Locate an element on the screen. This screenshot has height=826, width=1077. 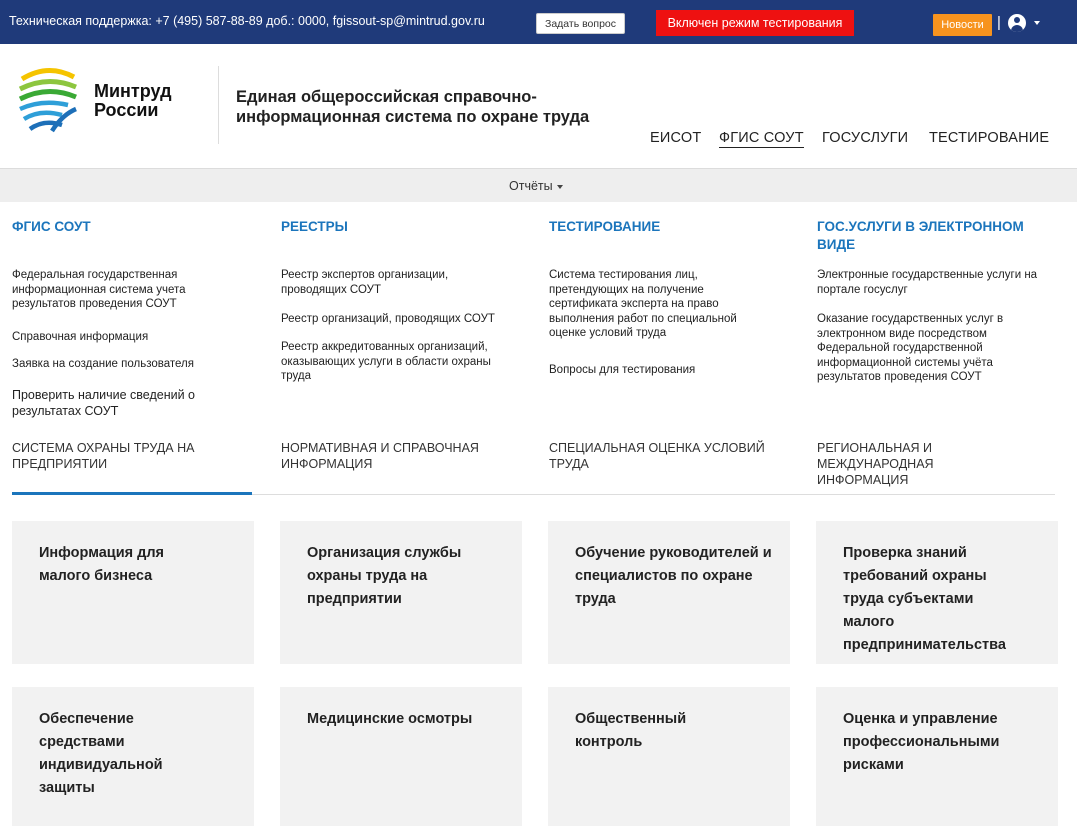
menu-heading-registries: РЕЕСТРЫ is located at coordinates (396, 227).